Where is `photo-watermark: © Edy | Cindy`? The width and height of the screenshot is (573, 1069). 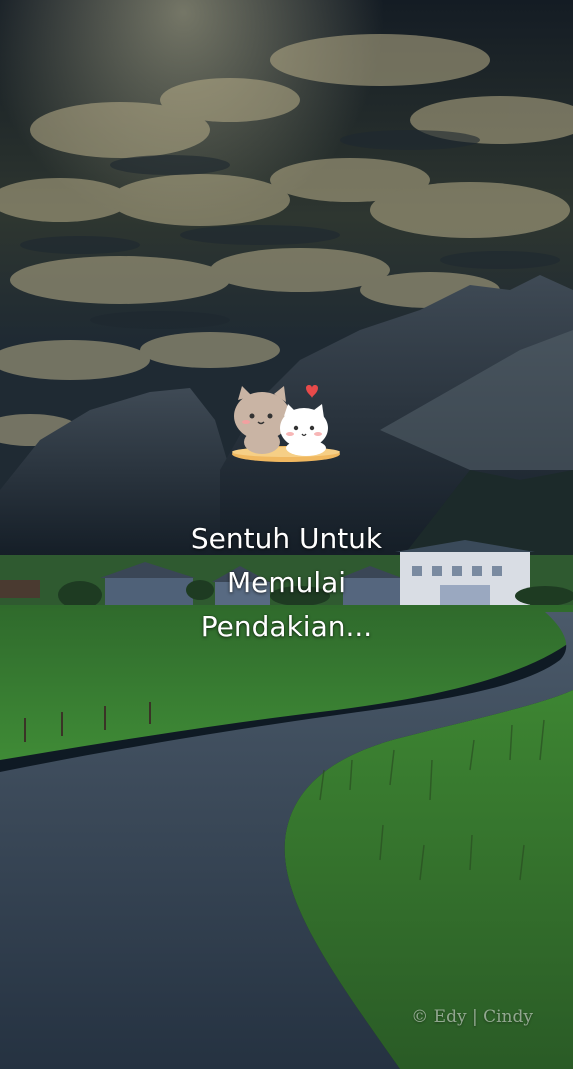
photo-watermark: © Edy | Cindy is located at coordinates (472, 1017).